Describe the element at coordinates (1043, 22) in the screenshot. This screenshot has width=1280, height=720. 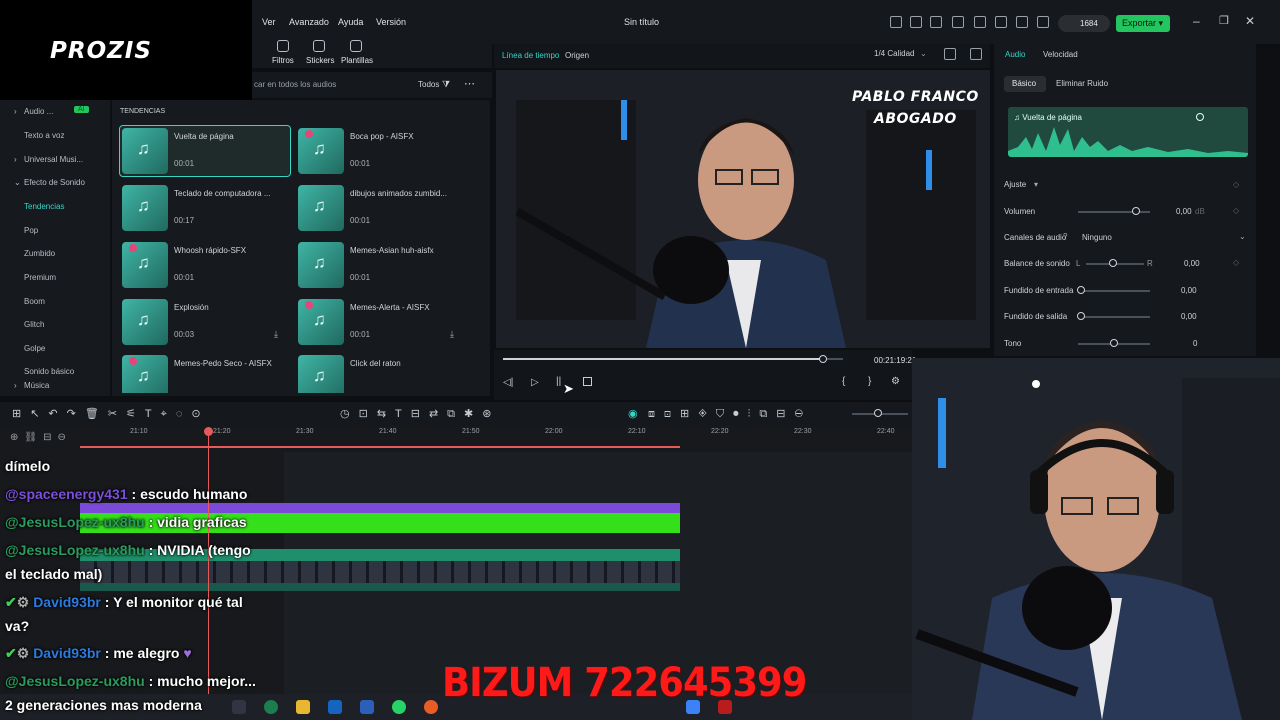
I see `grid-icon` at that location.